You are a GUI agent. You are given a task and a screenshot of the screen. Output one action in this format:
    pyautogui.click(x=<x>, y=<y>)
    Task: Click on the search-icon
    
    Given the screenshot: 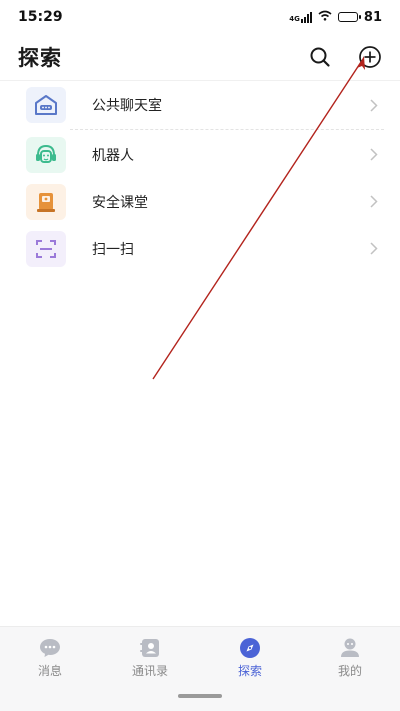 What is the action you would take?
    pyautogui.click(x=320, y=57)
    